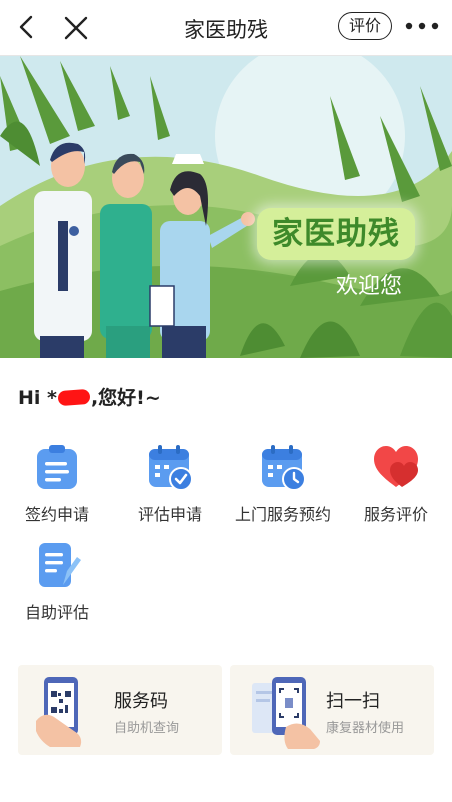 The height and width of the screenshot is (802, 452). Describe the element at coordinates (336, 234) in the screenshot. I see `banner-title: 家医助残` at that location.